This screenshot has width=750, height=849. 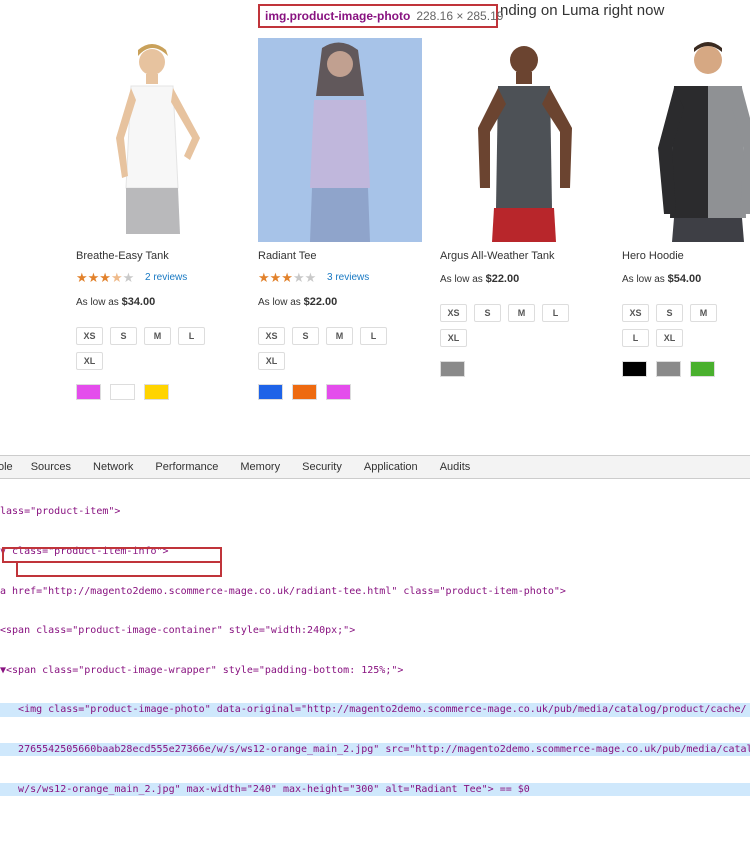 I want to click on tab-memory: Memory, so click(x=260, y=467).